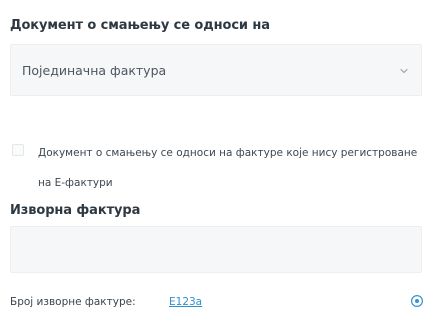  I want to click on reference-section-title: Документ о смањењу се односи на, so click(140, 25).